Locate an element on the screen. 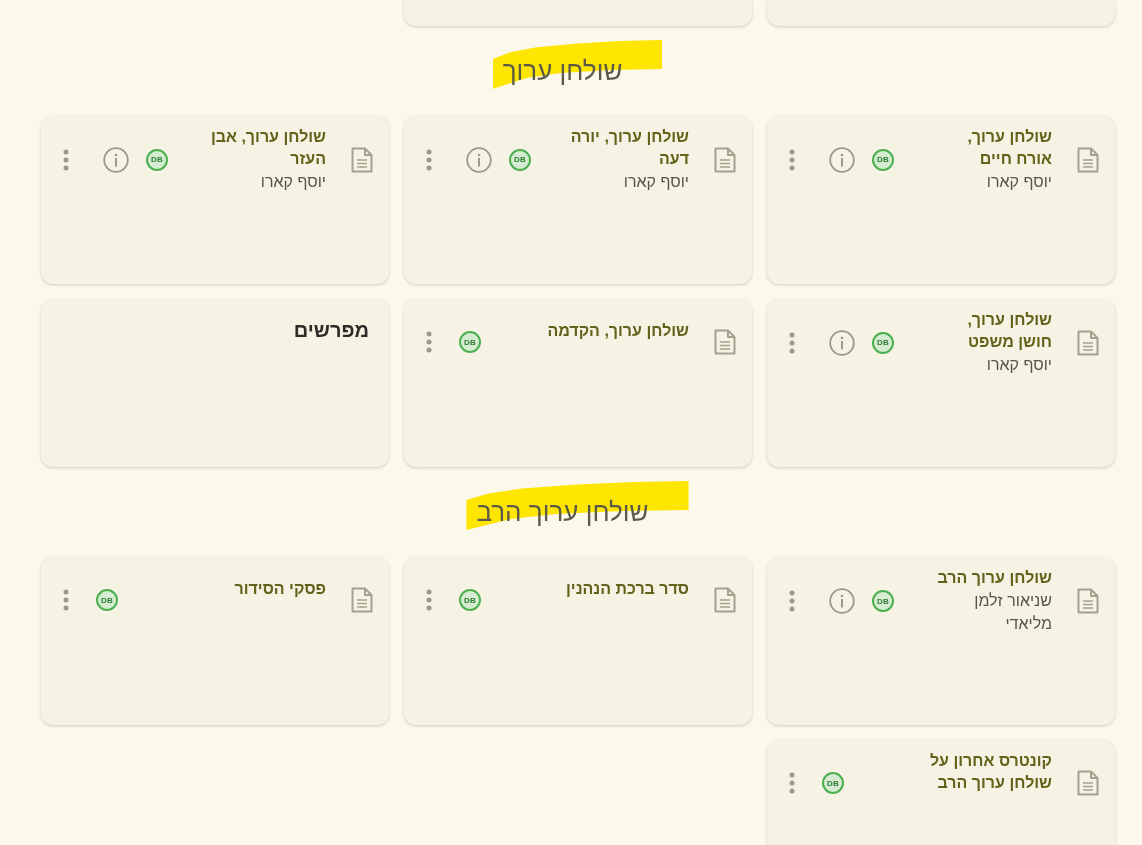 This screenshot has height=845, width=1142. book-title: סדר ברכת הנהנין is located at coordinates (627, 589).